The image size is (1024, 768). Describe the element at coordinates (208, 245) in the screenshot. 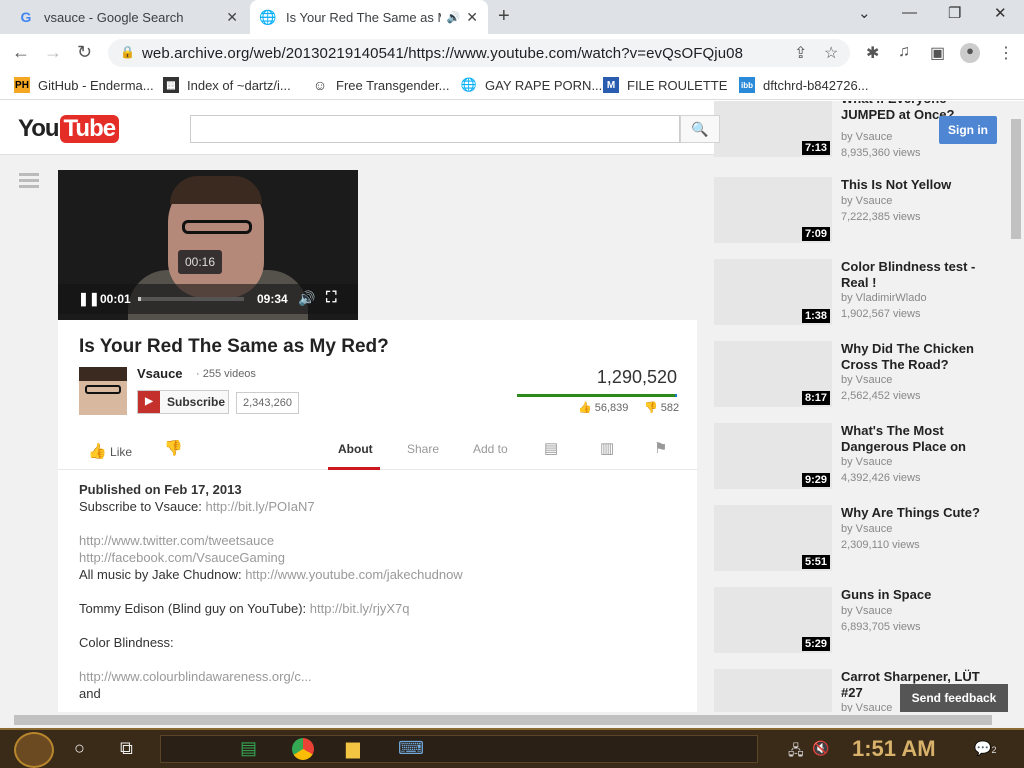

I see `video-player: 00:16 ❚❚ 00:01 09:34 🔊 ⛶` at that location.